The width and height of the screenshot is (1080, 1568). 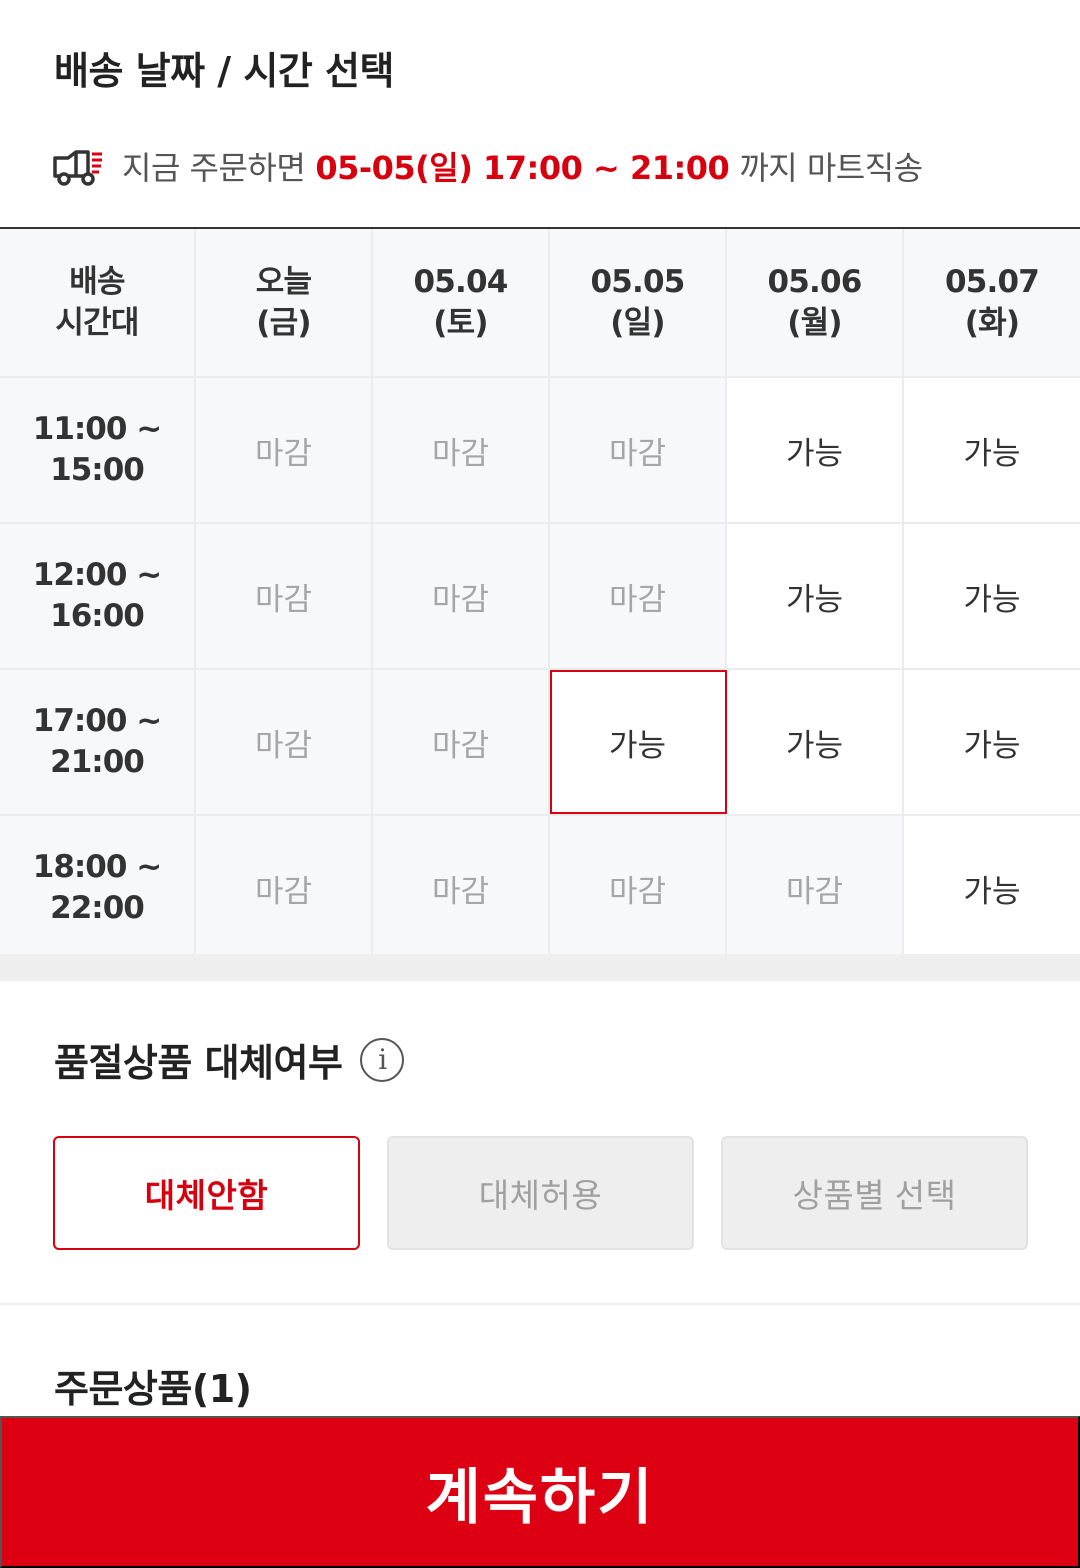 What do you see at coordinates (98, 742) in the screenshot?
I see `timeslot-label: 17:00 ~ 21:00` at bounding box center [98, 742].